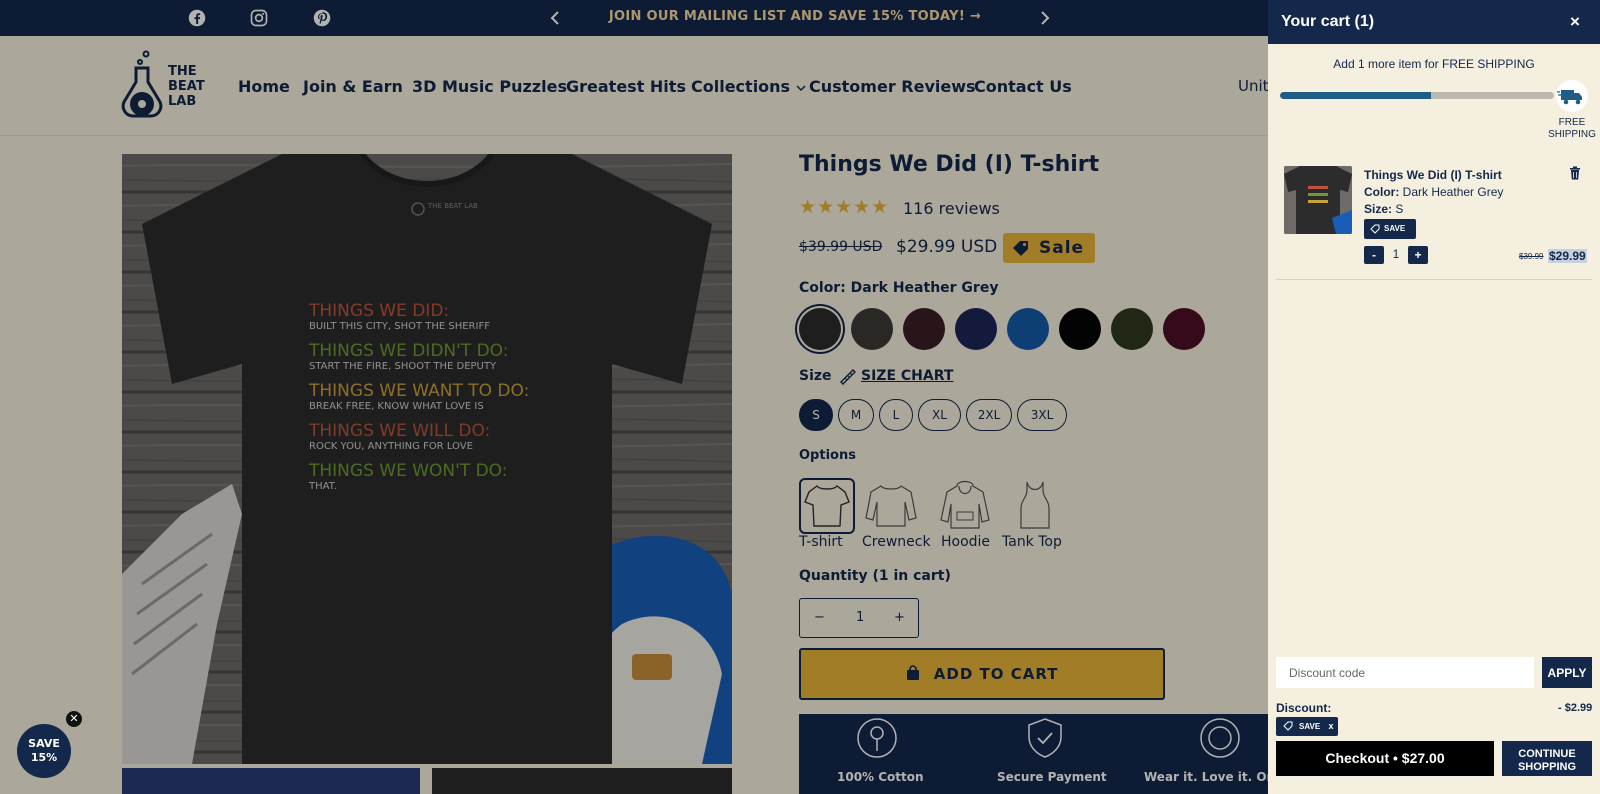  What do you see at coordinates (1453, 192) in the screenshot?
I see `cart-item-color-value: Dark Heather Grey` at bounding box center [1453, 192].